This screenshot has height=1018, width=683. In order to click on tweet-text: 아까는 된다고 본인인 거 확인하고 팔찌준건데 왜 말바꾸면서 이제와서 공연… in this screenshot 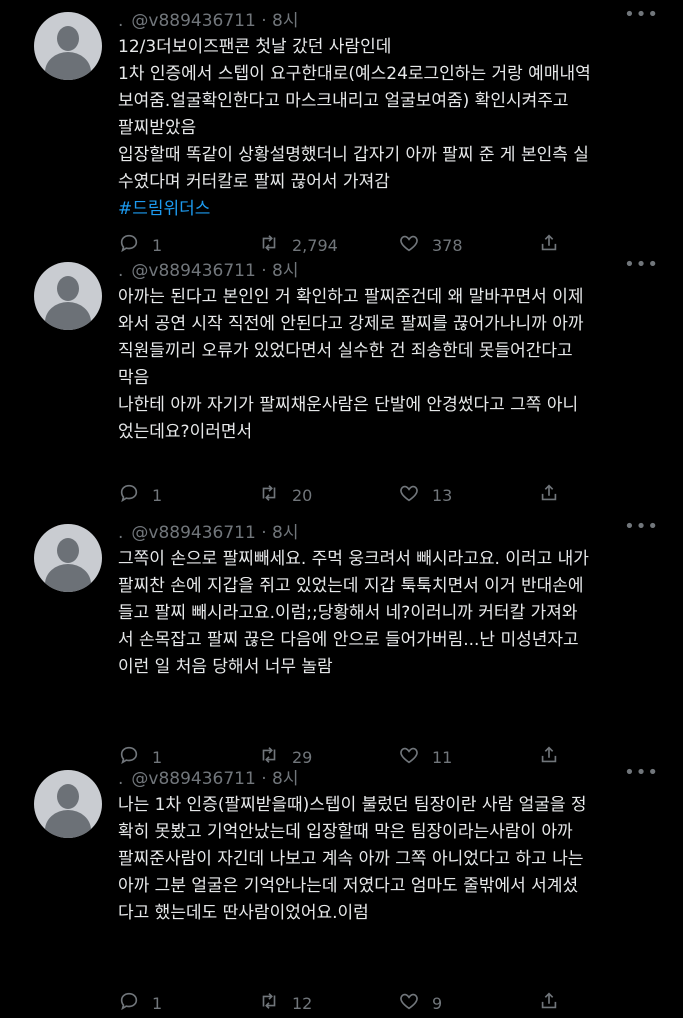, I will do `click(388, 365)`.